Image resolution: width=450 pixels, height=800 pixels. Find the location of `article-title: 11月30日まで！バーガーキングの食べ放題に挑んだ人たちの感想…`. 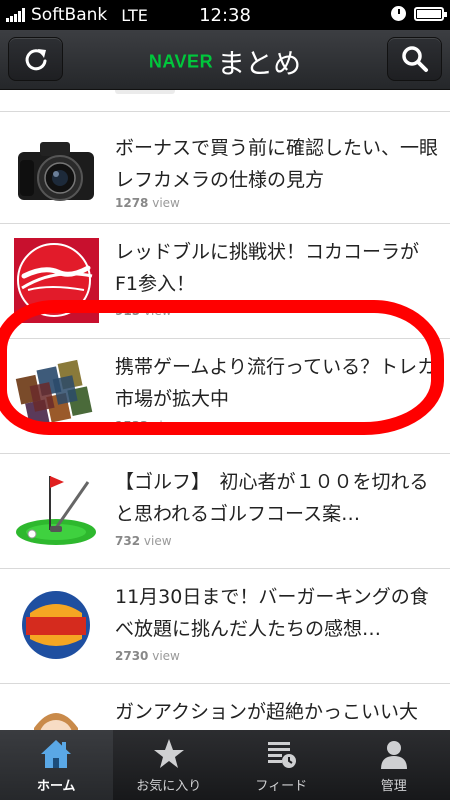

article-title: 11月30日まで！バーガーキングの食べ放題に挑んだ人たちの感想… is located at coordinates (276, 613).